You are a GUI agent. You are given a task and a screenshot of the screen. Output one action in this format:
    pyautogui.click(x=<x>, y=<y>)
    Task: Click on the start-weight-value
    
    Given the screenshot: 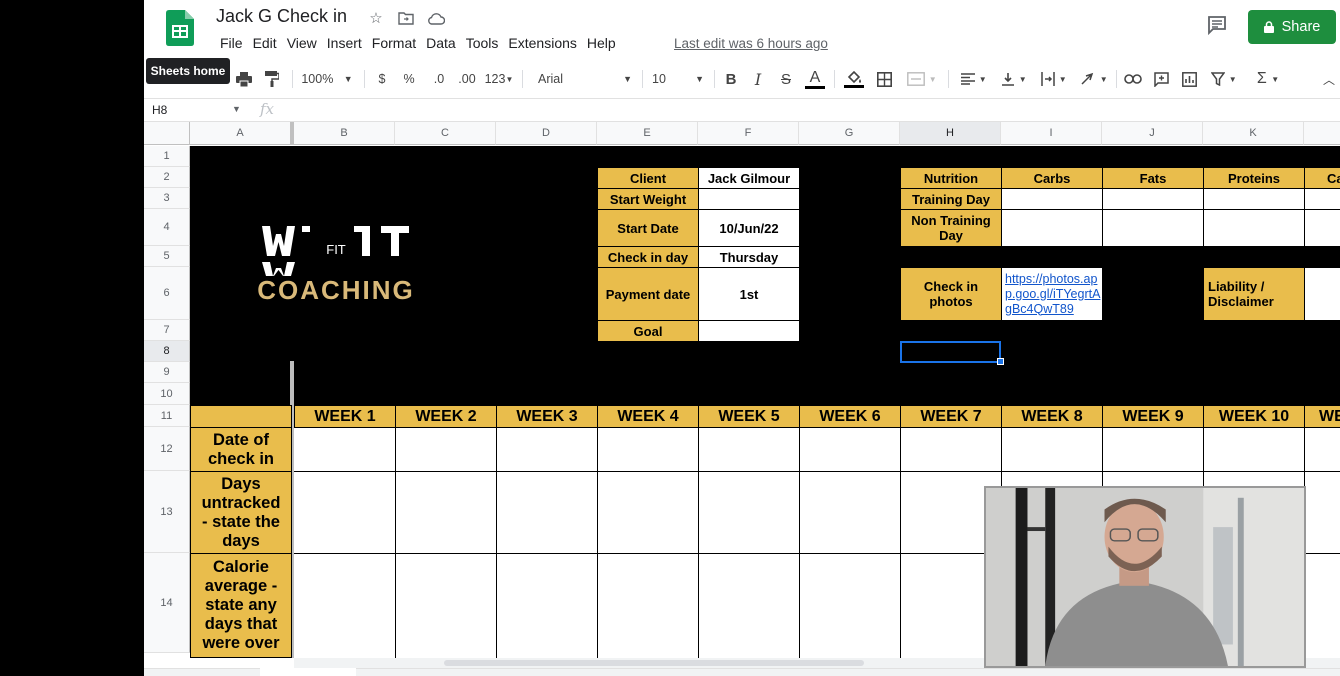 What is the action you would take?
    pyautogui.click(x=749, y=199)
    